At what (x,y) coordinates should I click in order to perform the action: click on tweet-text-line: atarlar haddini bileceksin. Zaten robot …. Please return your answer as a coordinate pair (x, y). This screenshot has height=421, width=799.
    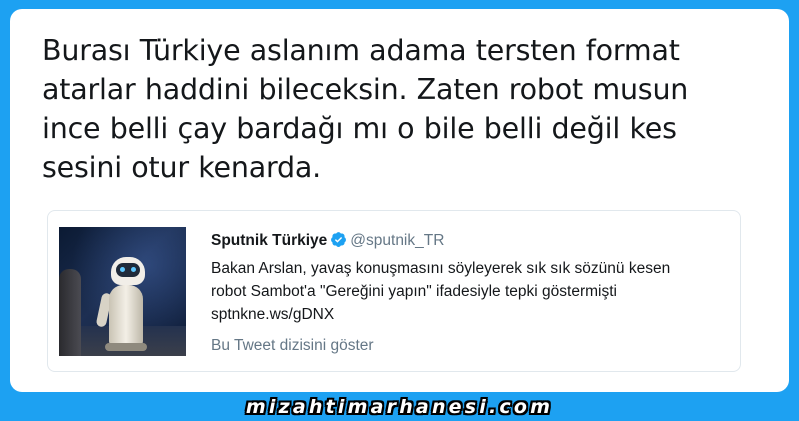
    Looking at the image, I should click on (365, 89).